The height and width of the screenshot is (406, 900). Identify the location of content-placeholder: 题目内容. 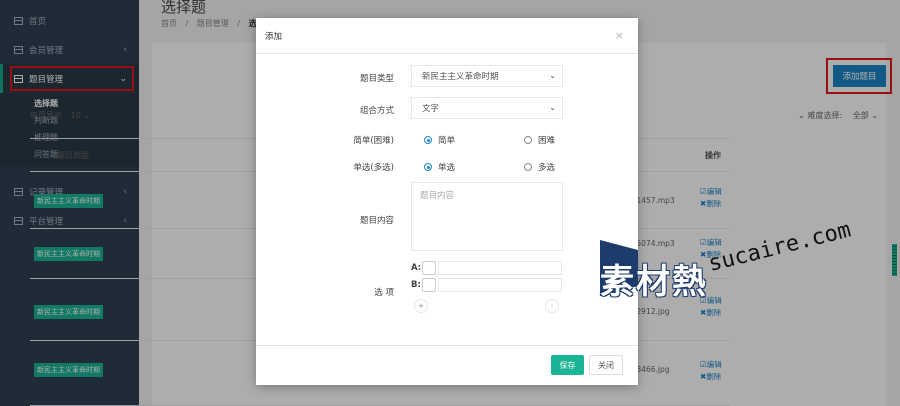
(437, 196).